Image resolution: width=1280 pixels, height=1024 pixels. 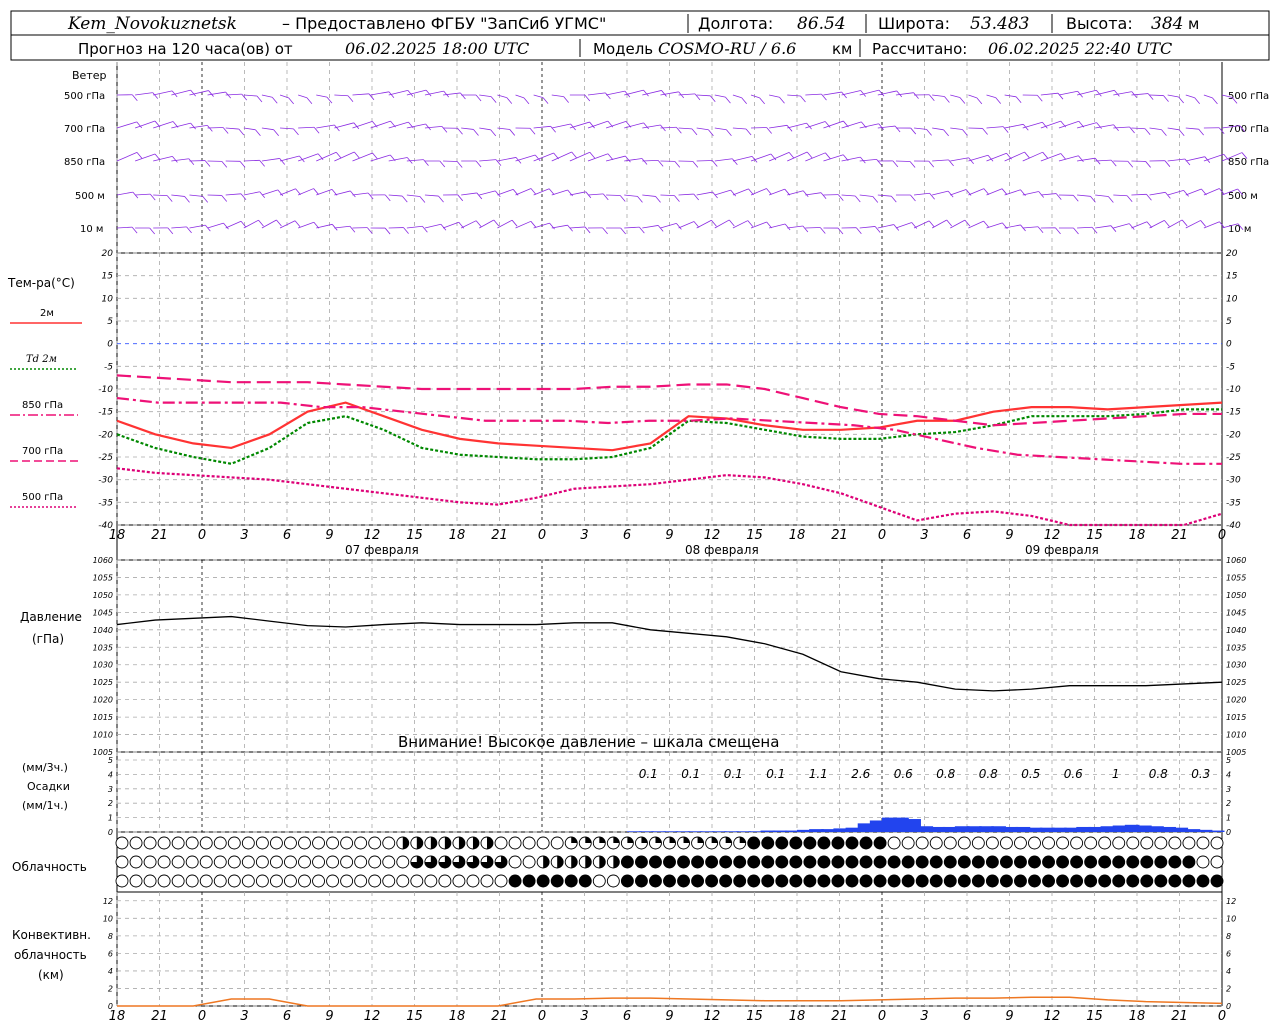 What do you see at coordinates (45, 805) in the screenshot?
I see `precip-unit1: (мм/1ч.)` at bounding box center [45, 805].